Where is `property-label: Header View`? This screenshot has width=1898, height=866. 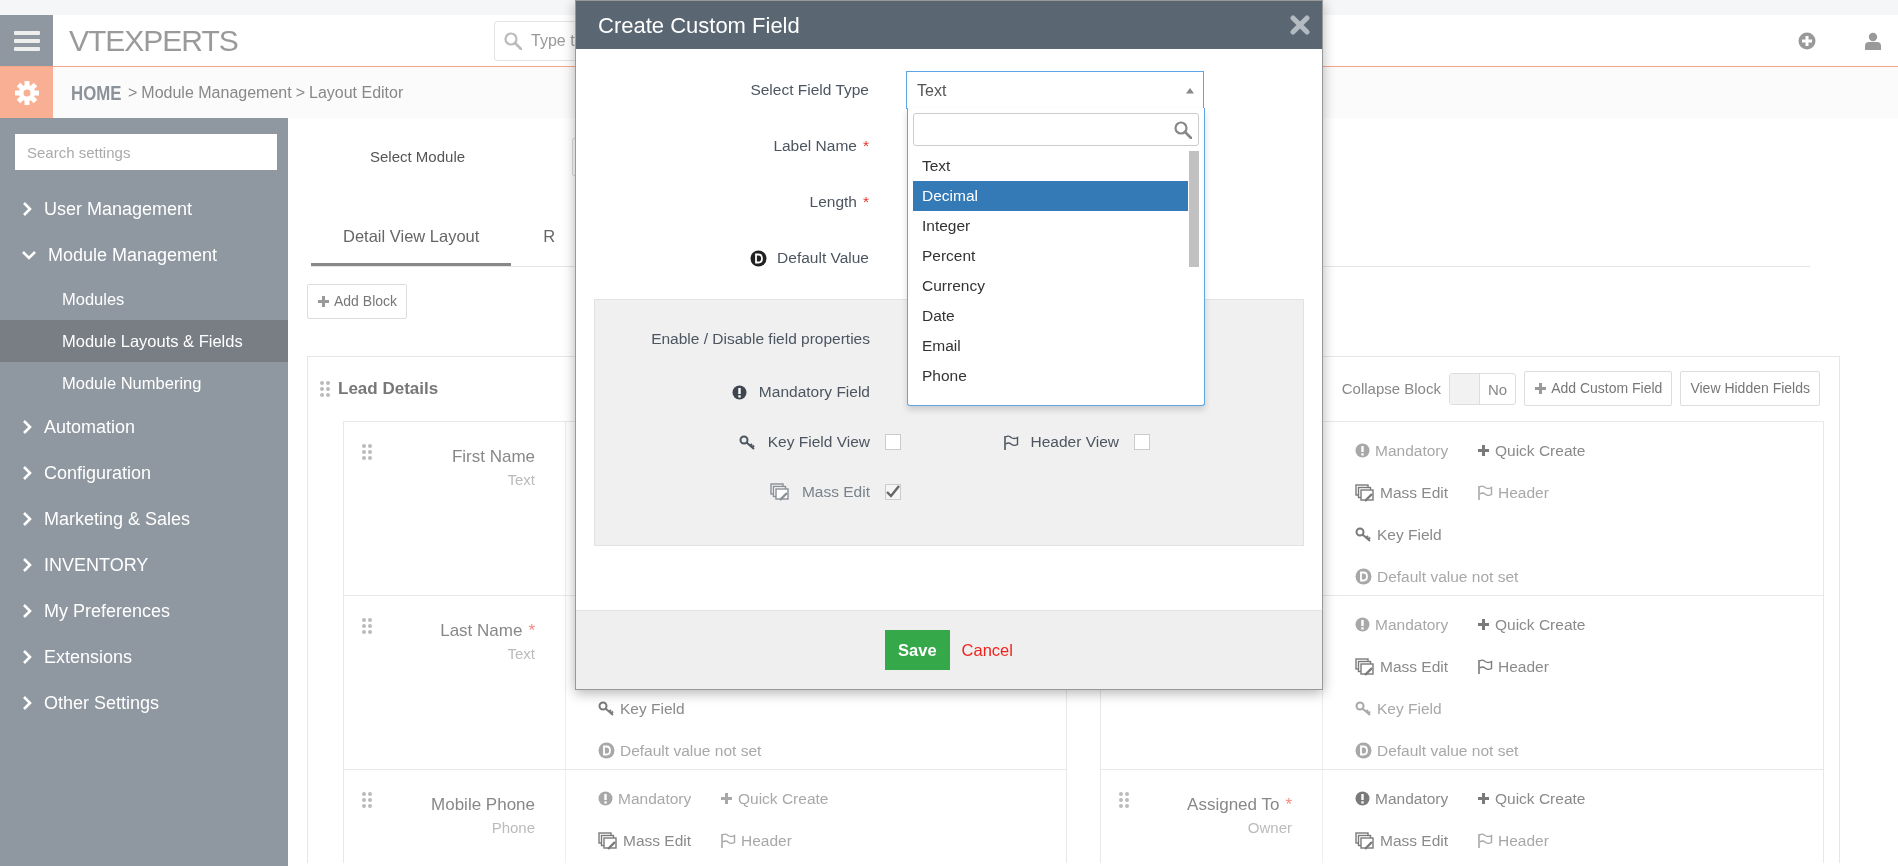 property-label: Header View is located at coordinates (1074, 442).